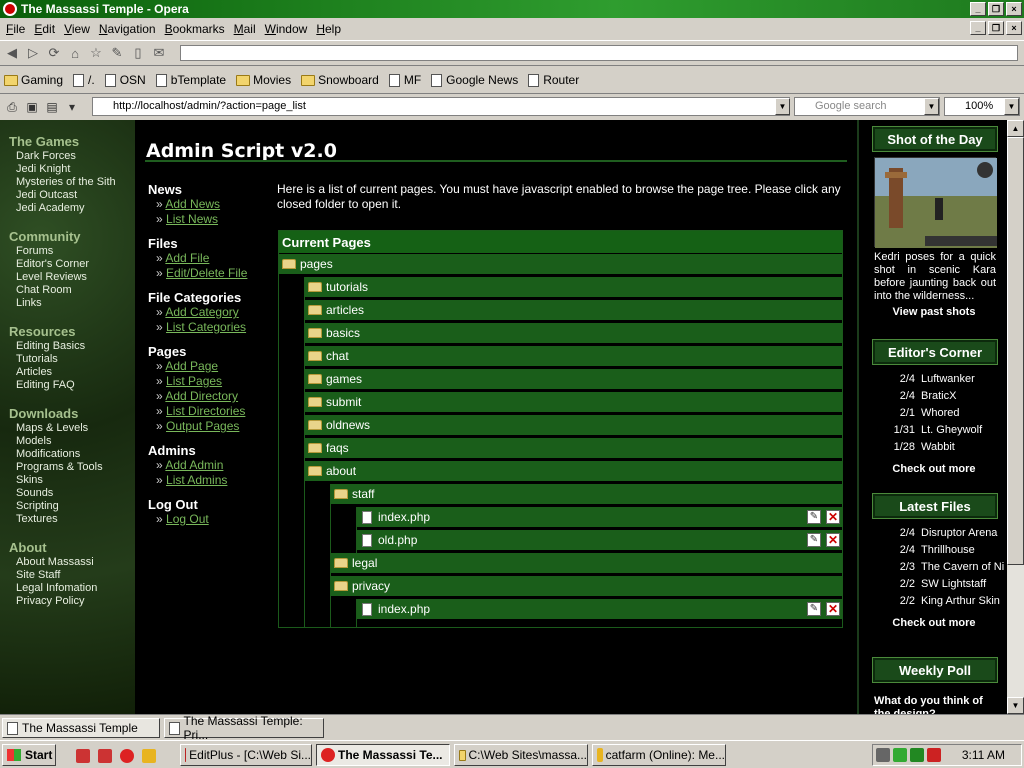 The image size is (1024, 768). I want to click on scroll-down-button: ▼, so click(1015, 705).